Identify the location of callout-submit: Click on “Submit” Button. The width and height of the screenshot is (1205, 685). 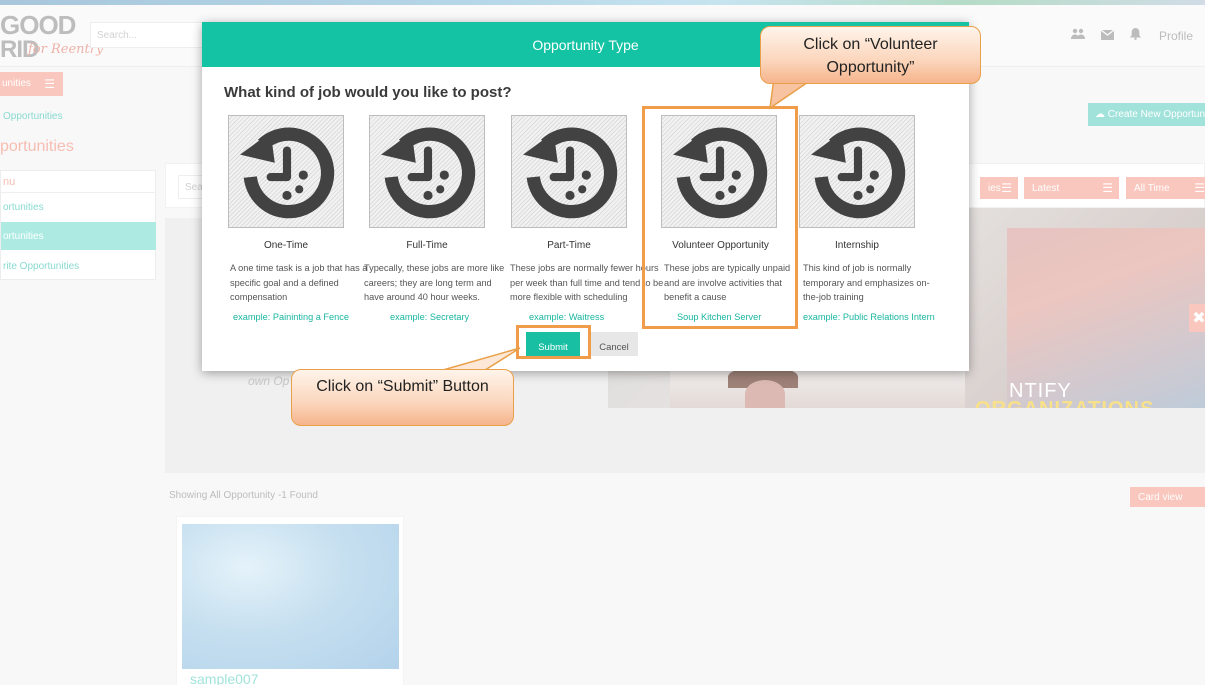
(402, 397).